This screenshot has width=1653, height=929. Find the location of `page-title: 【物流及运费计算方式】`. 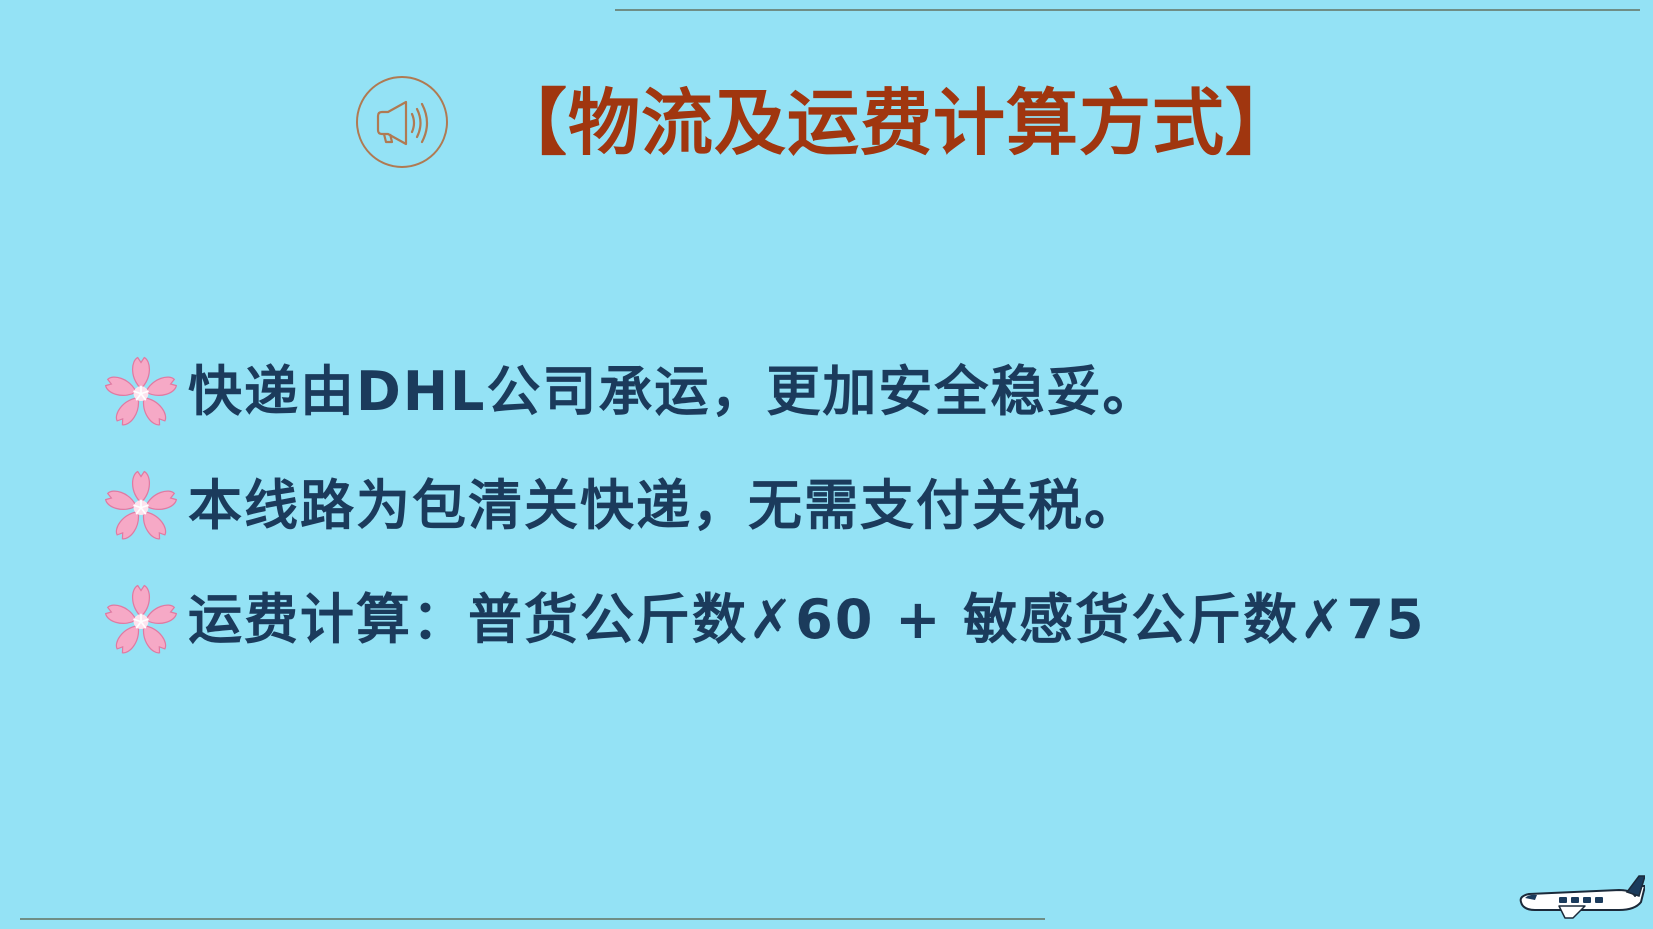

page-title: 【物流及运费计算方式】 is located at coordinates (897, 123).